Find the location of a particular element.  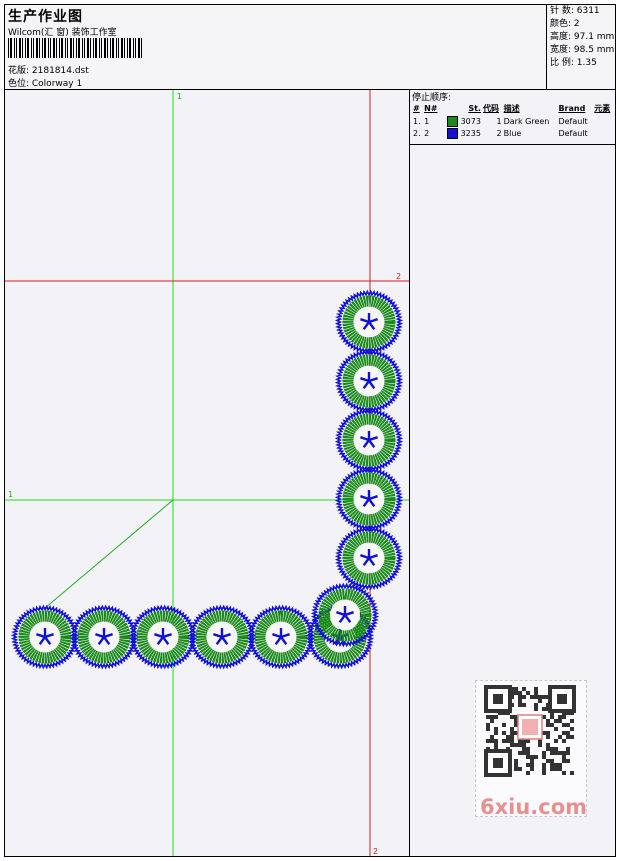

row-code: 1 is located at coordinates (499, 121).